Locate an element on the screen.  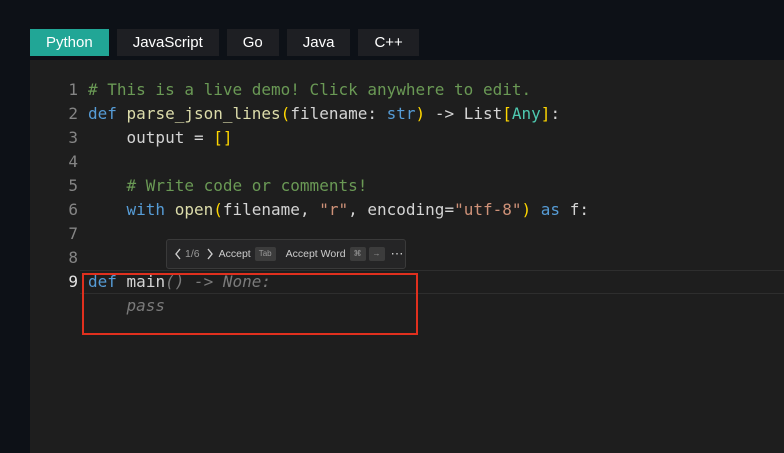
code-line: 3 output = [] is located at coordinates (407, 138).